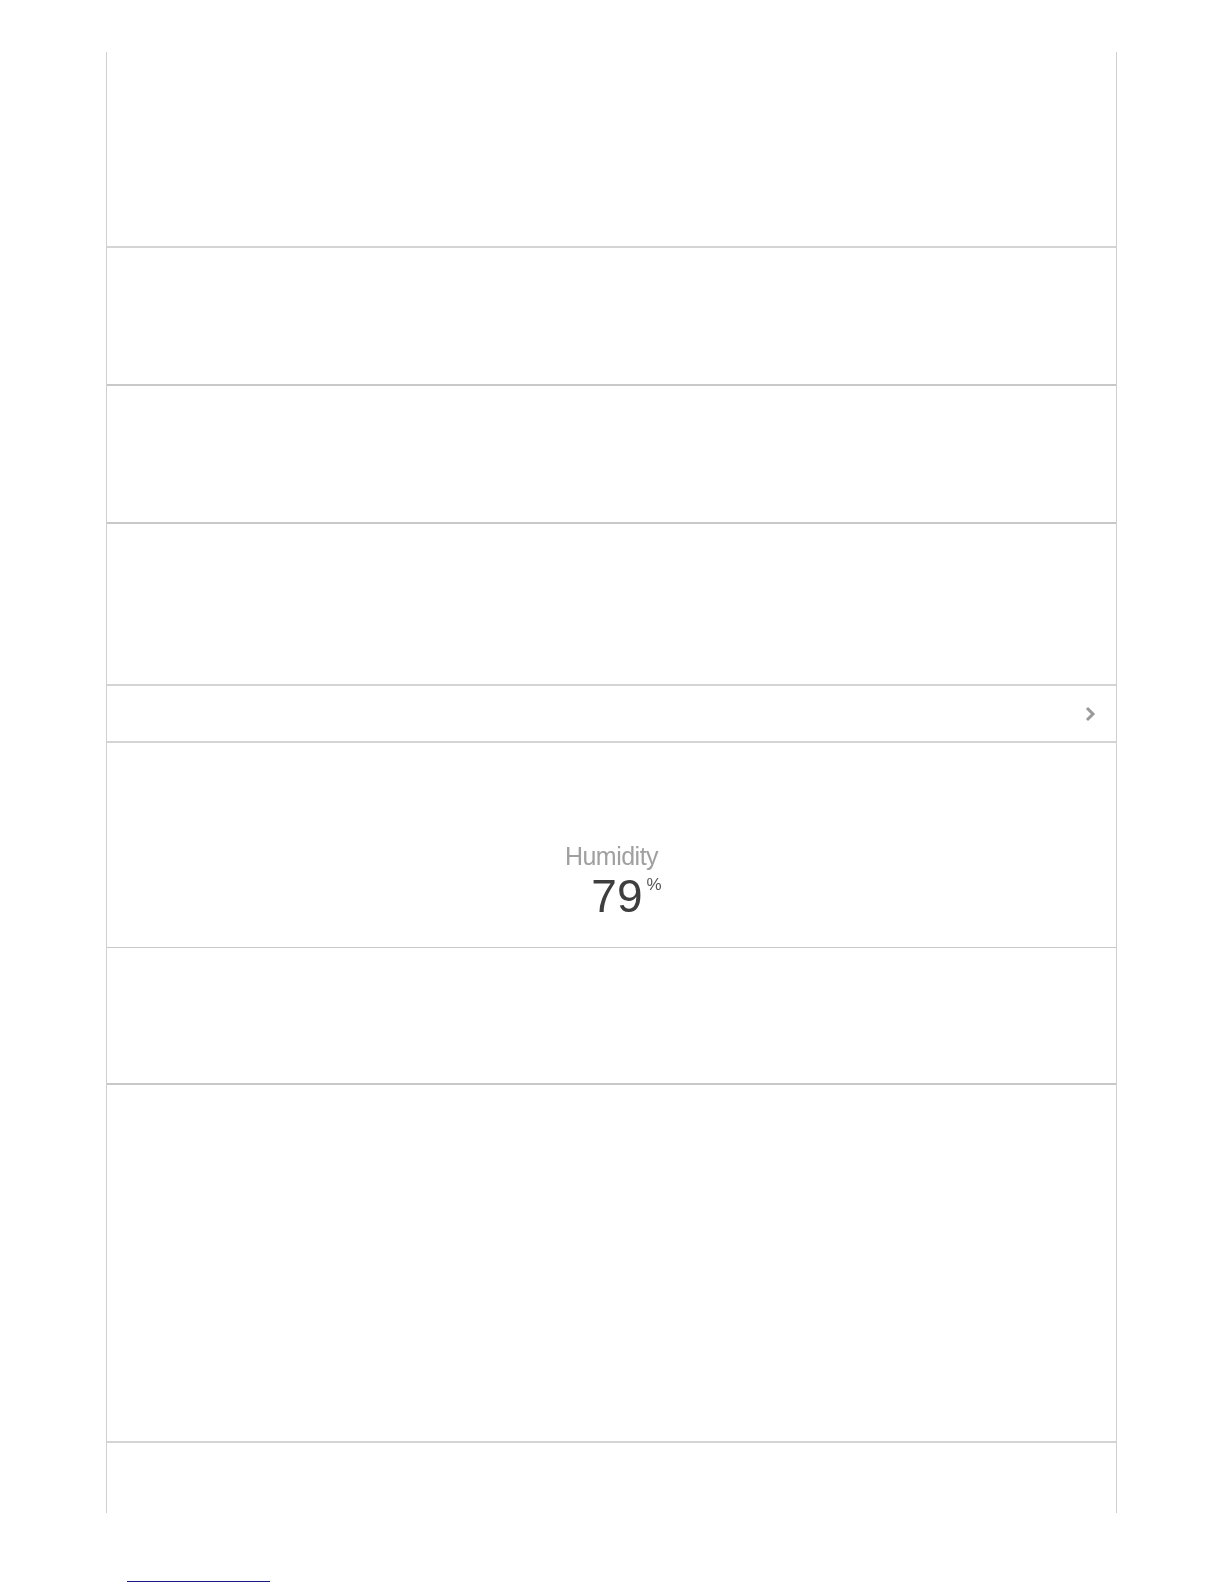 The image size is (1224, 1584). Describe the element at coordinates (617, 896) in the screenshot. I see `humidity-value: 79` at that location.